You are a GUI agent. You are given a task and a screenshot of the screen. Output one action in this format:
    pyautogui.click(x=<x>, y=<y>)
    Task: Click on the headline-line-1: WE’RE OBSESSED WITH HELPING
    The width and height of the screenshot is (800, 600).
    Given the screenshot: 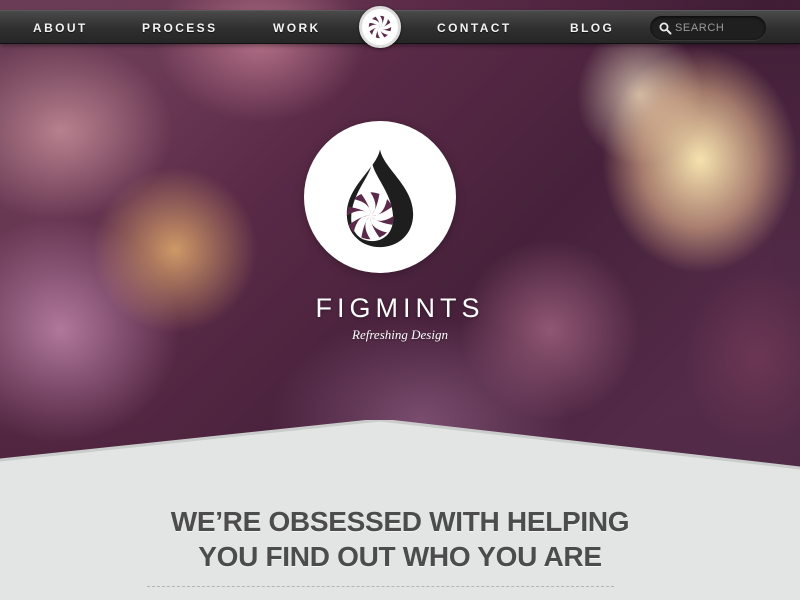 What is the action you would take?
    pyautogui.click(x=400, y=521)
    